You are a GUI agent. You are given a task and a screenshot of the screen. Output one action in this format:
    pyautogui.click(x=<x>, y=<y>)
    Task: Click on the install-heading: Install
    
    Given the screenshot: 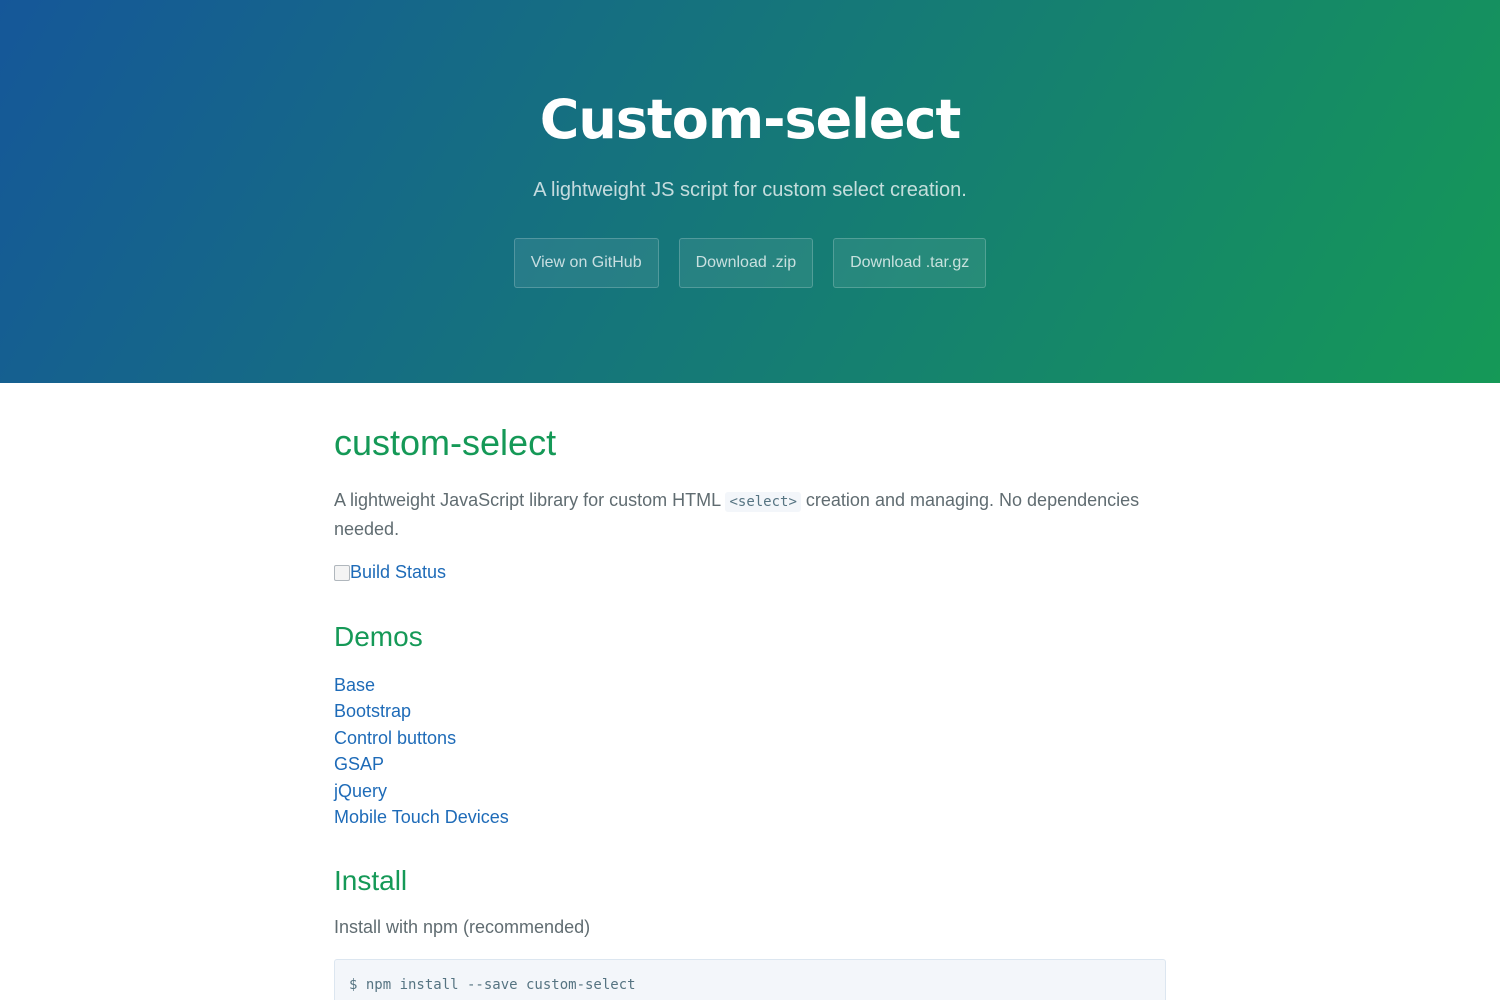 What is the action you would take?
    pyautogui.click(x=371, y=881)
    